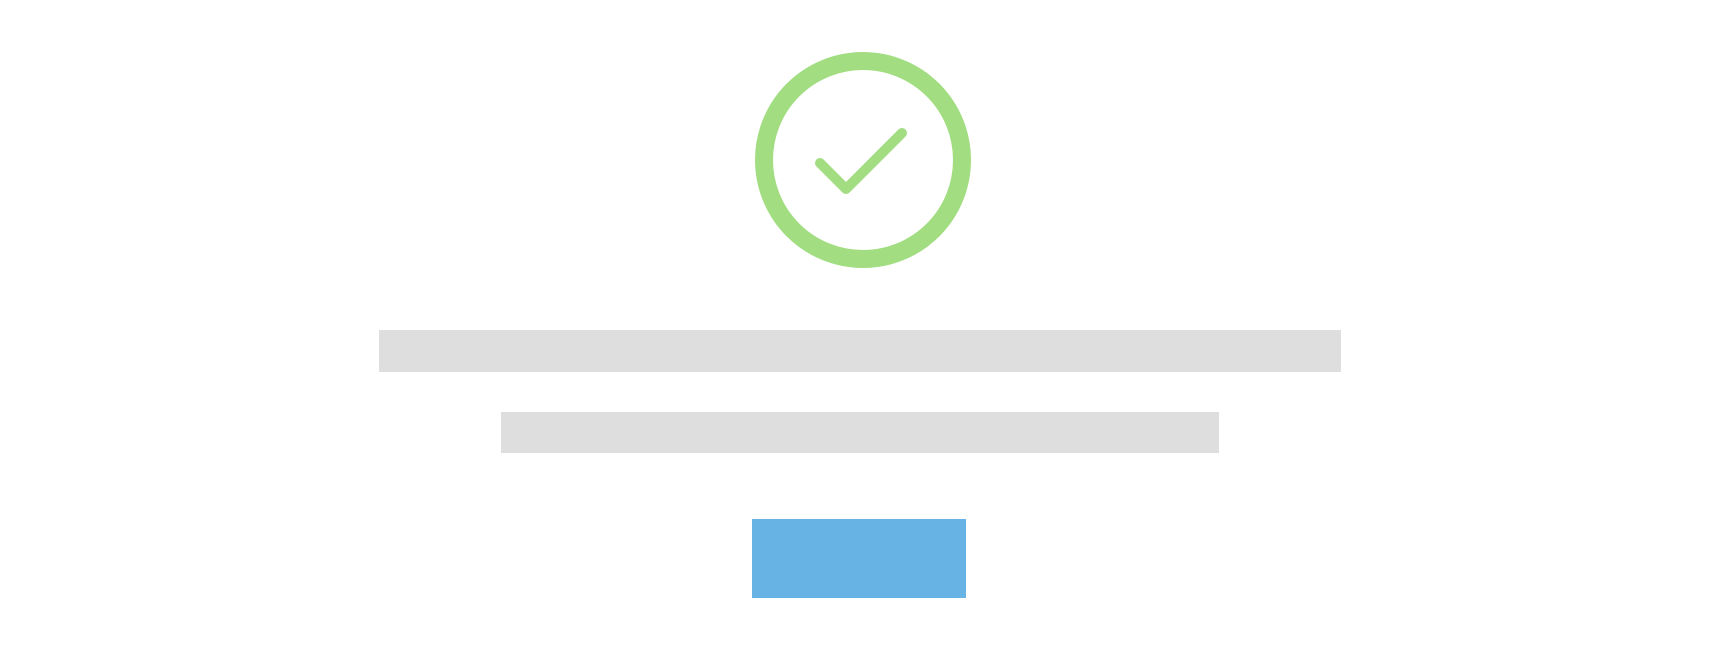  I want to click on check-circle-icon, so click(863, 160).